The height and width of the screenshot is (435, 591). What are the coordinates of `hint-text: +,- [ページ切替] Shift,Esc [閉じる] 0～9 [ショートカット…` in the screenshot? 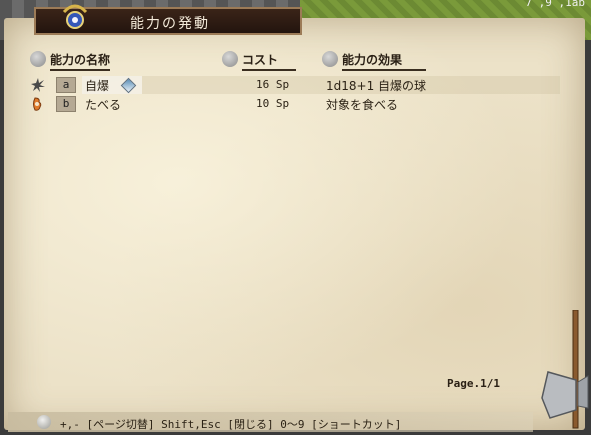 It's located at (231, 424).